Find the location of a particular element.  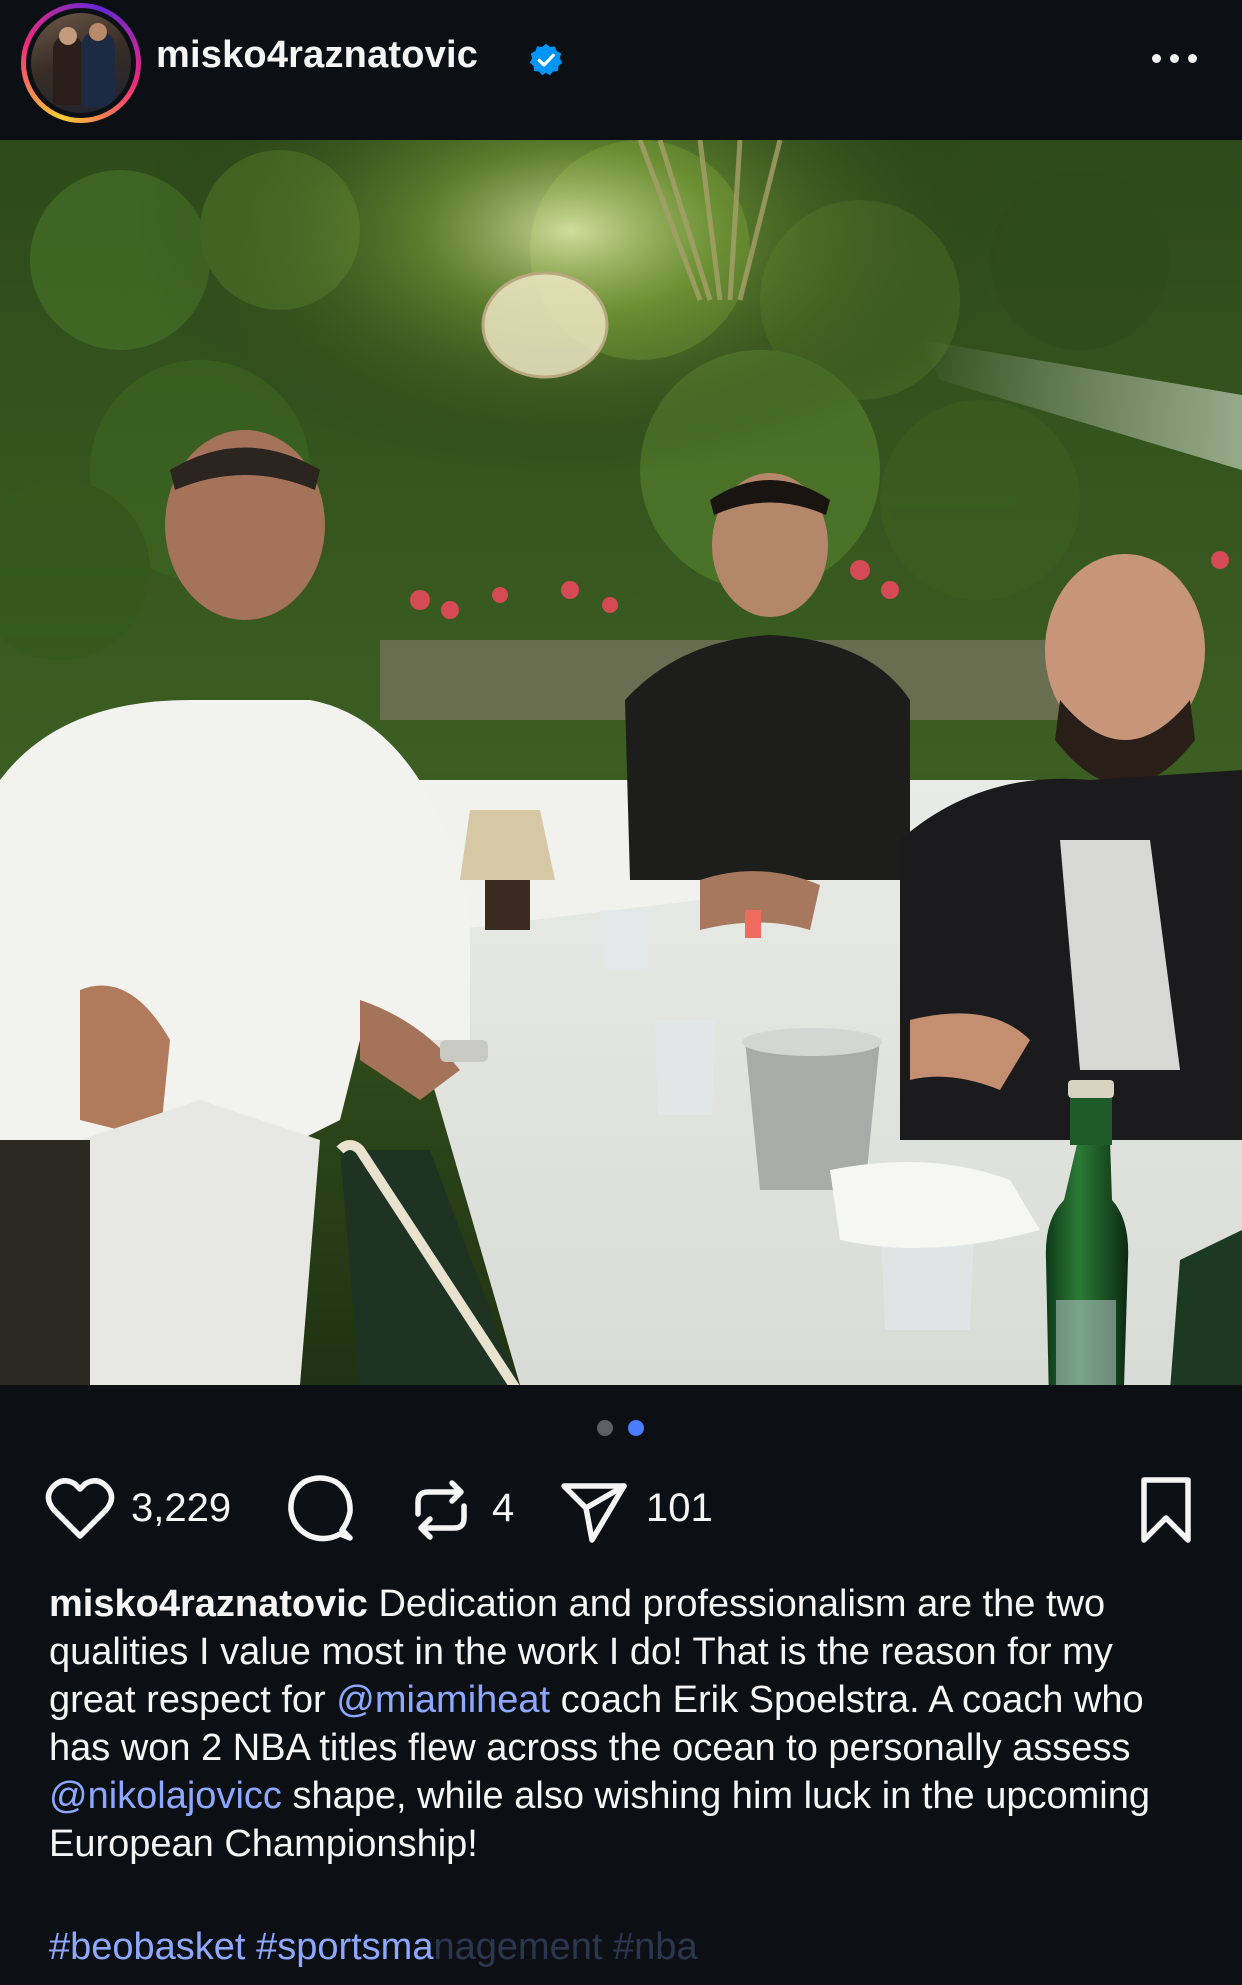

comment-icon is located at coordinates (321, 1510).